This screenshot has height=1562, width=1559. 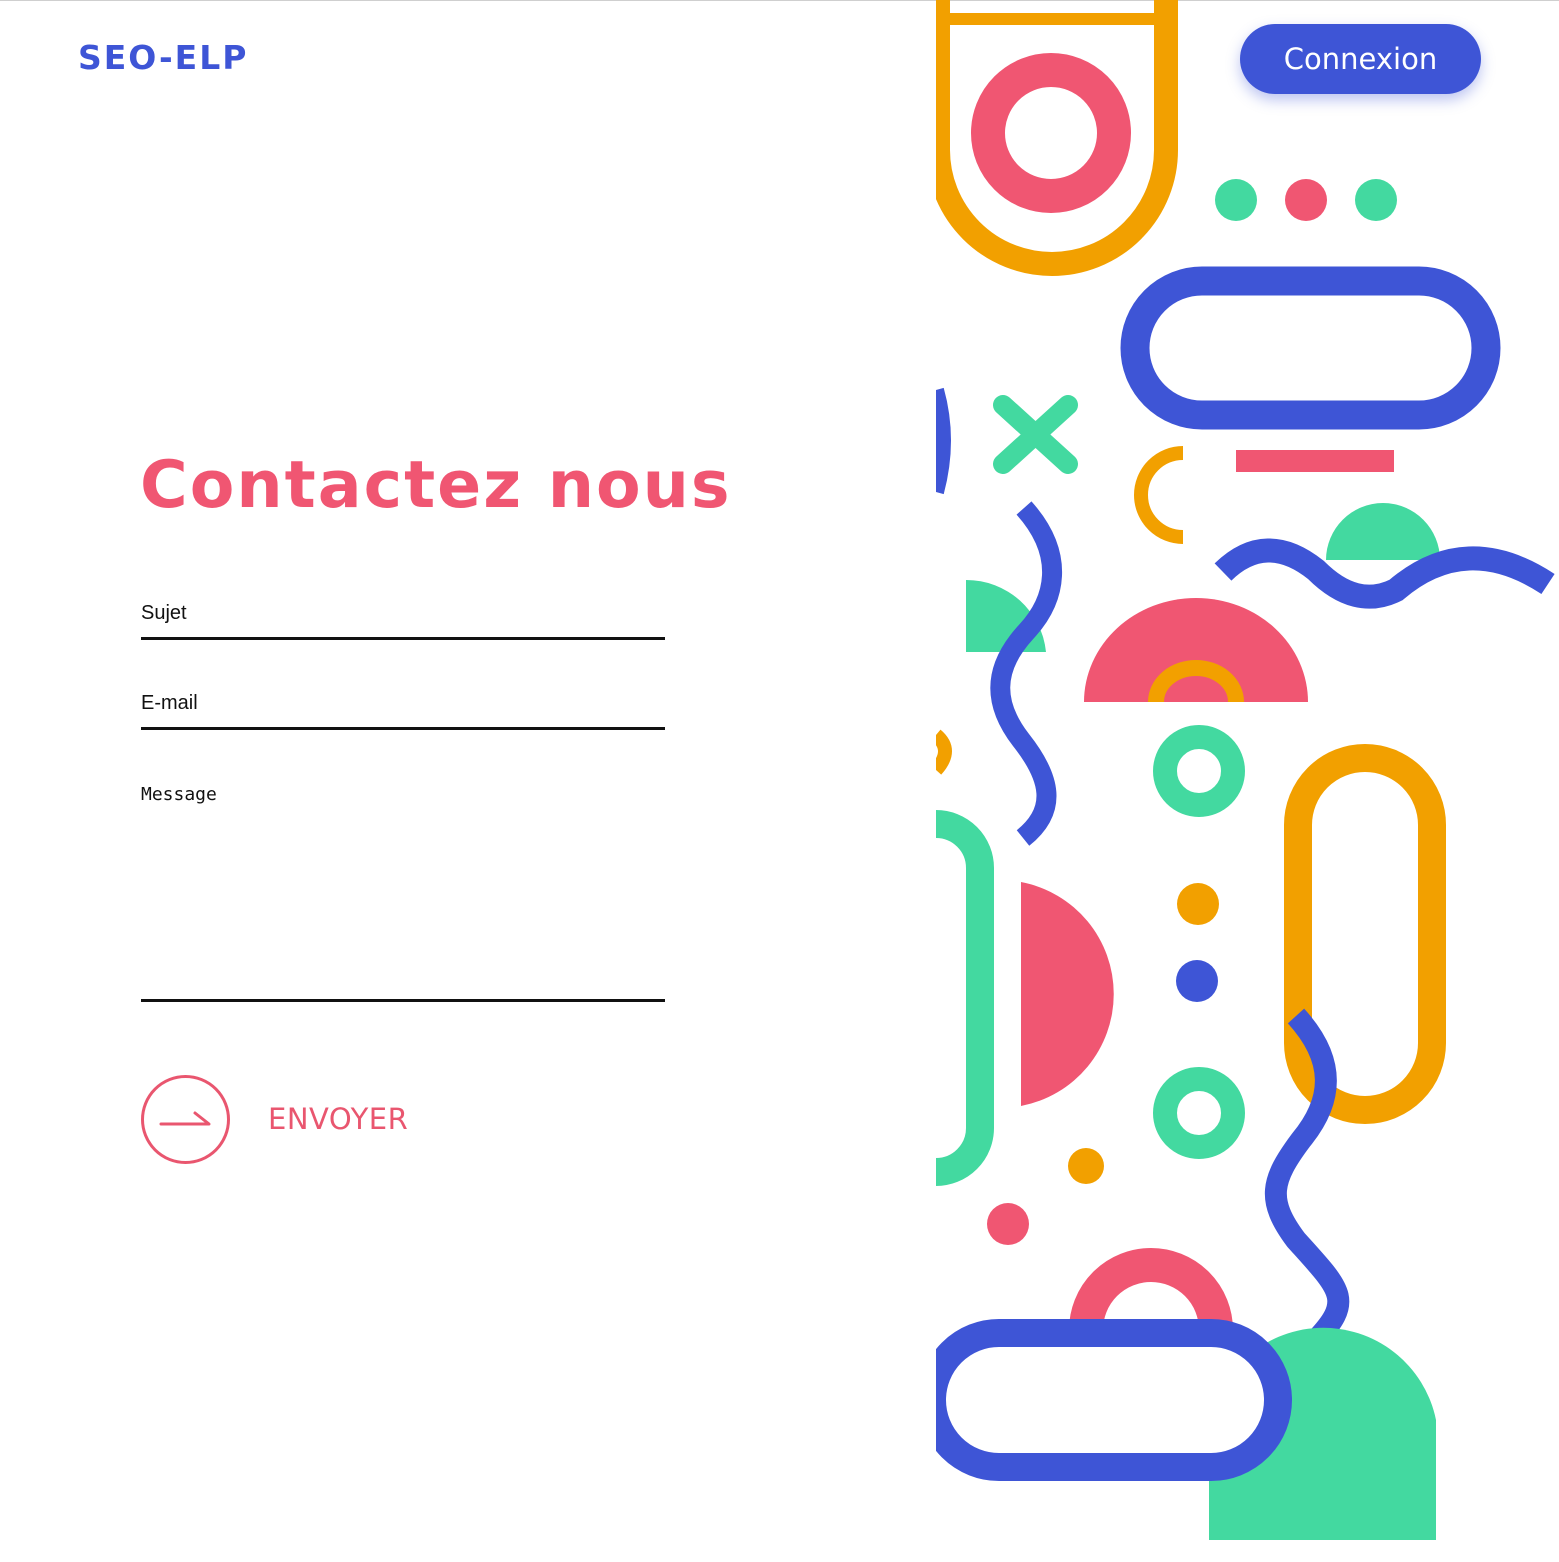 I want to click on subject-field-wrapper, so click(x=403, y=621).